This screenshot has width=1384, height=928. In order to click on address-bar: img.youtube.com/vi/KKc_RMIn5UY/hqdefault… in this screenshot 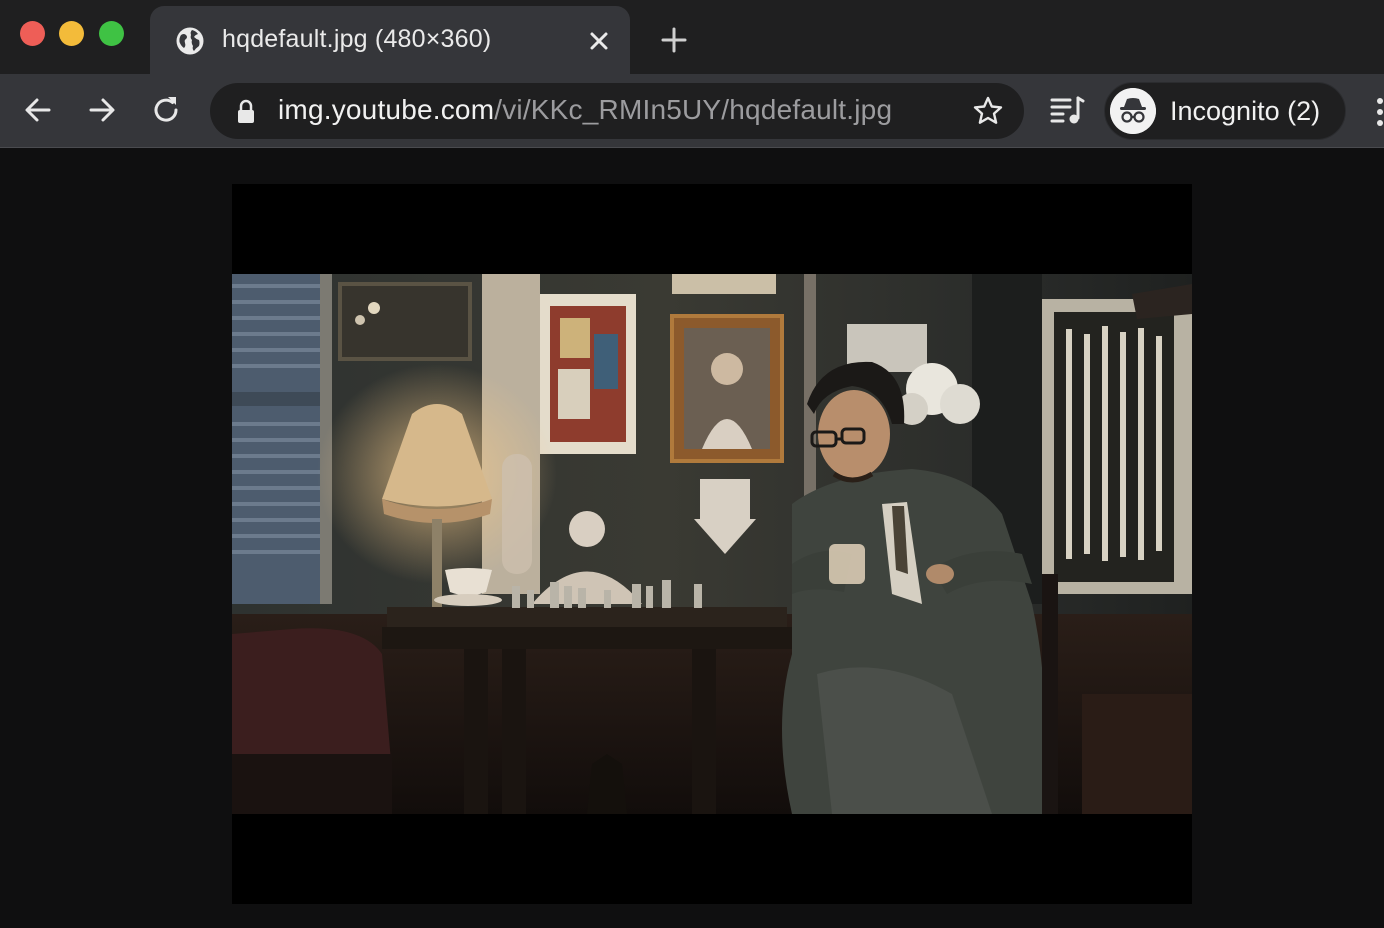, I will do `click(617, 111)`.